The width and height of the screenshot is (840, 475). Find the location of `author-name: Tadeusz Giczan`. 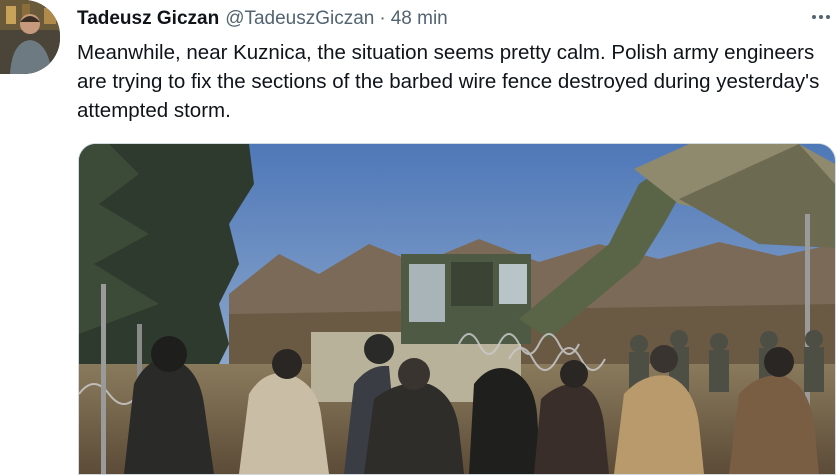

author-name: Tadeusz Giczan is located at coordinates (148, 19).